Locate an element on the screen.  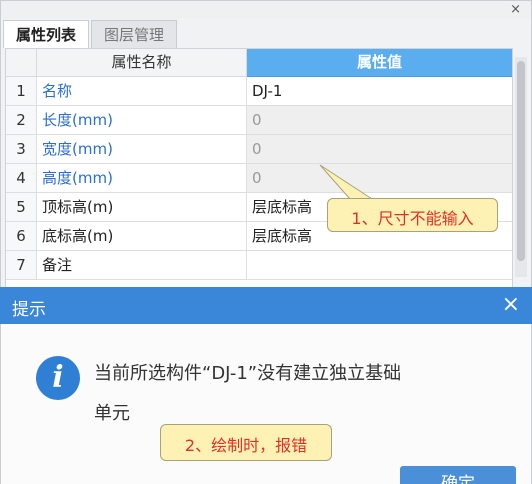
dialog-close-icon: × is located at coordinates (511, 304).